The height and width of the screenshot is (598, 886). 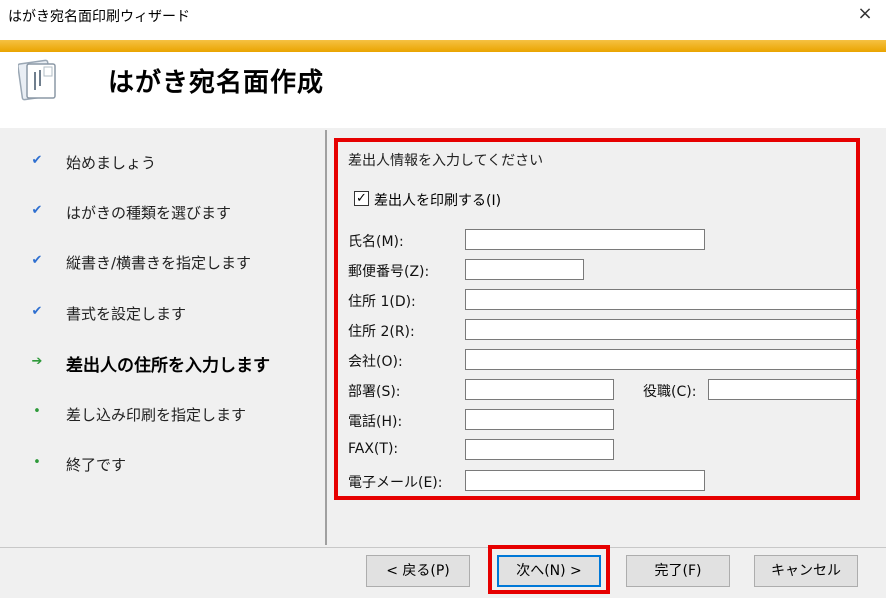 What do you see at coordinates (524, 269) in the screenshot?
I see `postal-code-input` at bounding box center [524, 269].